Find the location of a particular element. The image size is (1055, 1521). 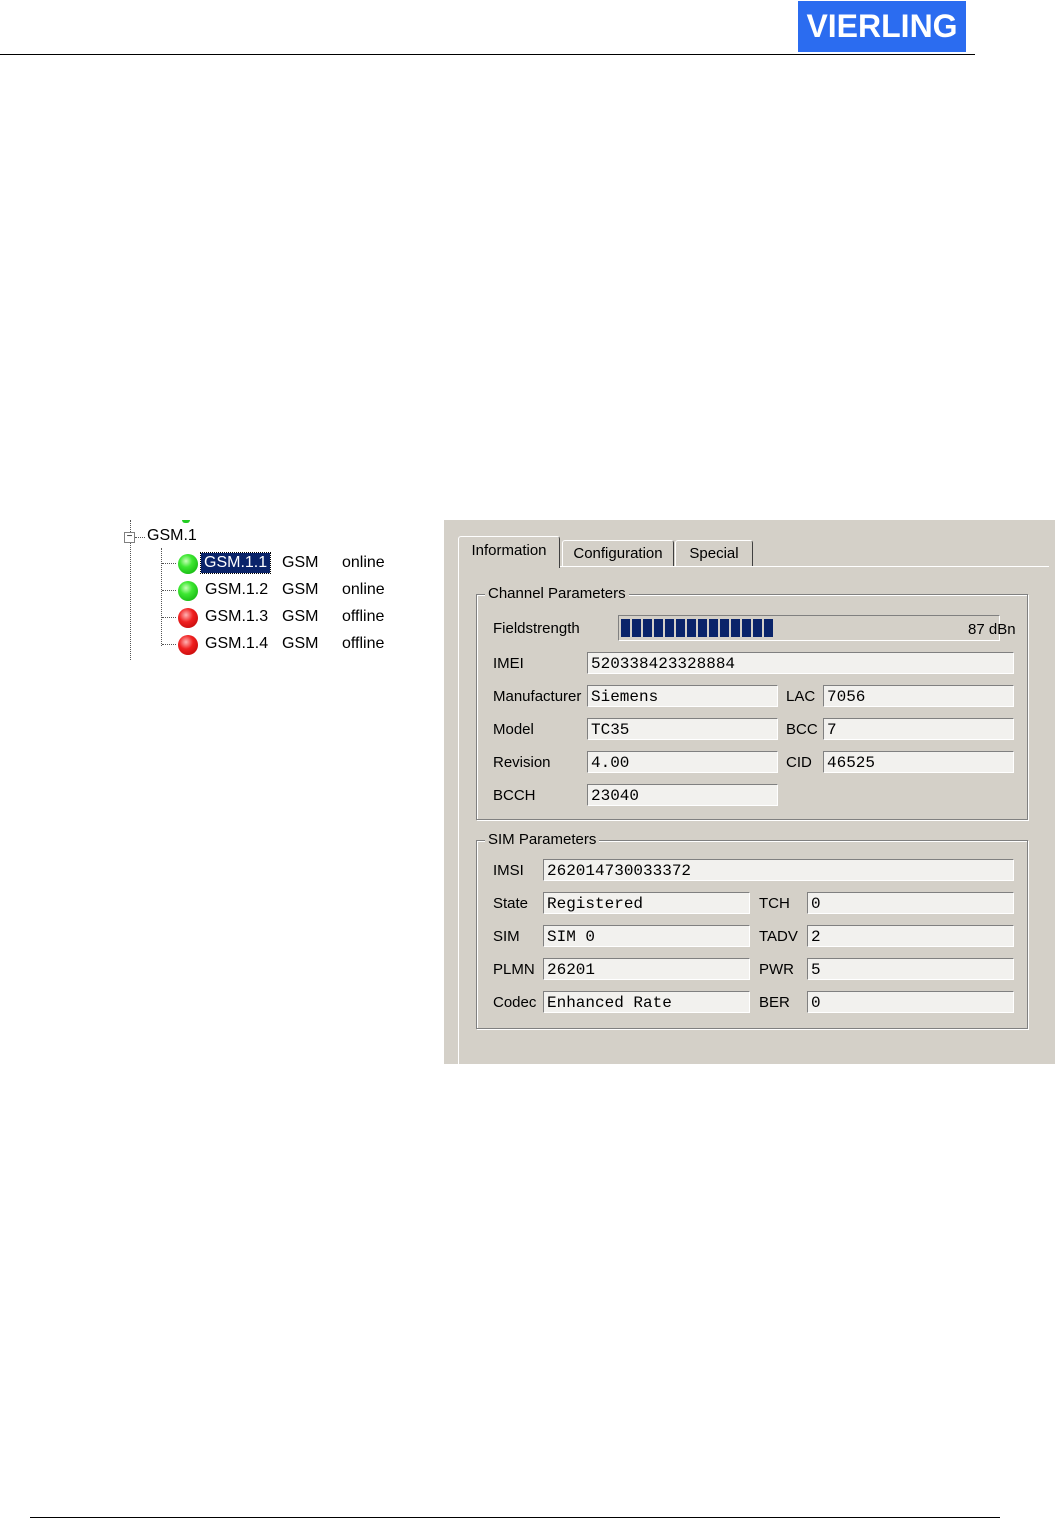

plmn-label: PLMN is located at coordinates (514, 969).